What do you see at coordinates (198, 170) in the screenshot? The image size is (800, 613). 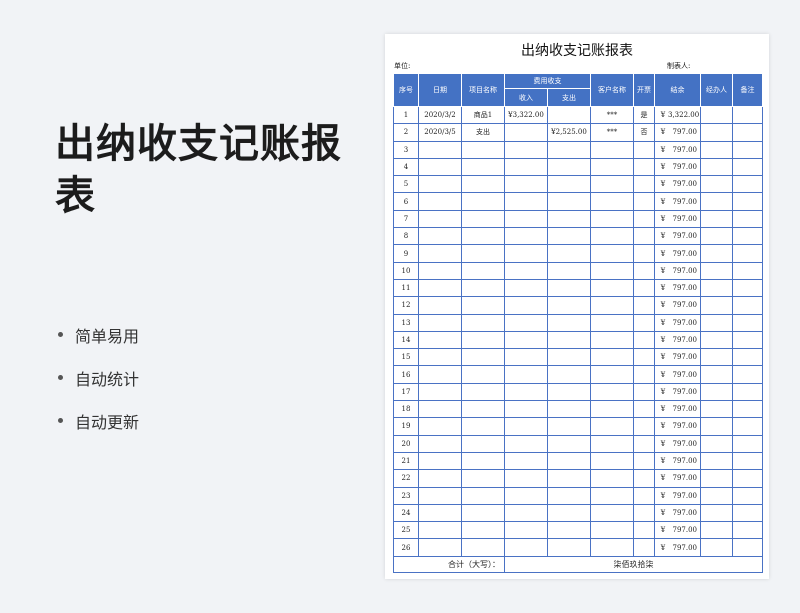 I see `page-title: 出纳收支记账报表` at bounding box center [198, 170].